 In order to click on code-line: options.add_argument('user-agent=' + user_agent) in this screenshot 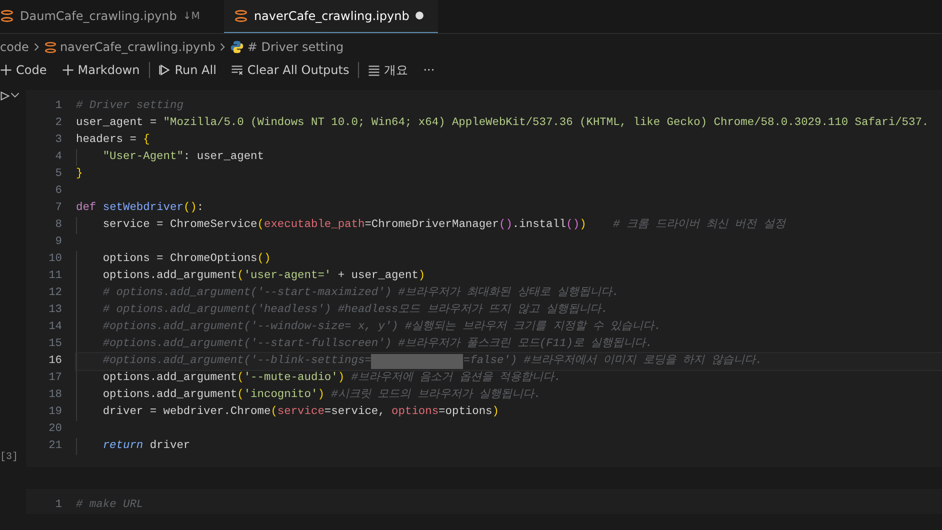, I will do `click(264, 276)`.